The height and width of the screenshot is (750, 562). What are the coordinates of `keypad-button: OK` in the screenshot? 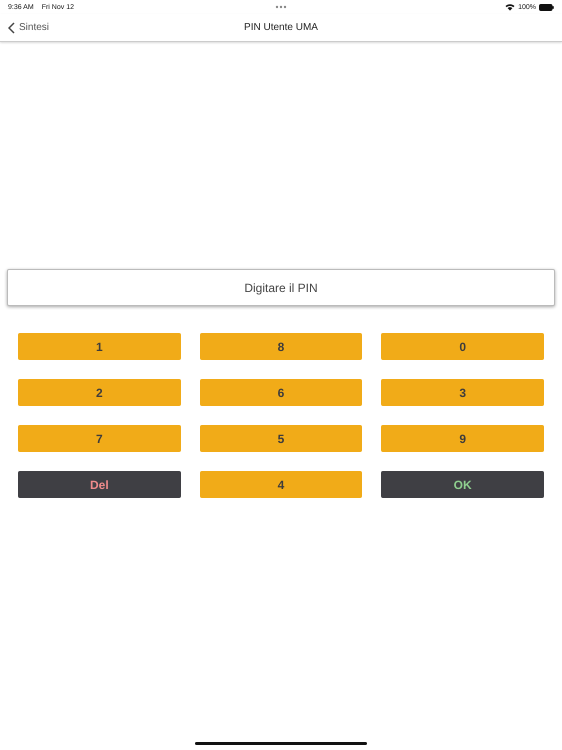 It's located at (462, 484).